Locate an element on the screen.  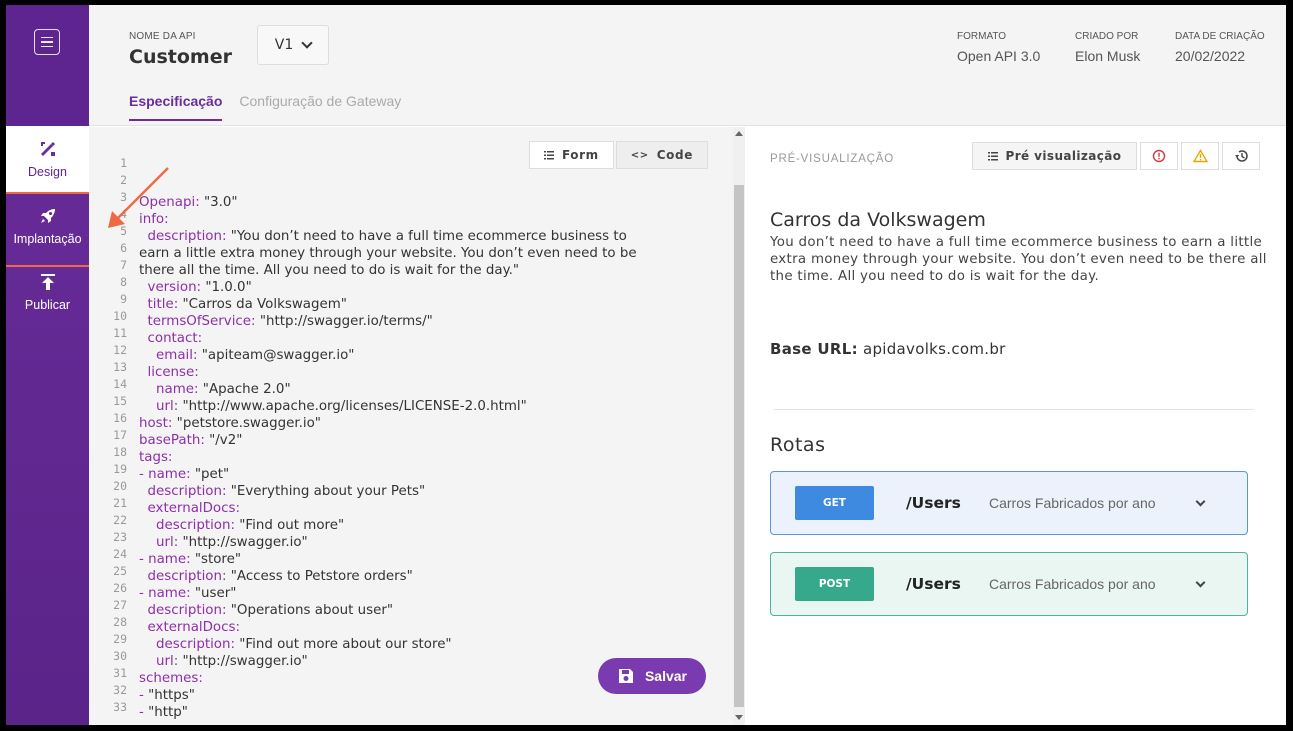
code-value: "https" is located at coordinates (171, 695).